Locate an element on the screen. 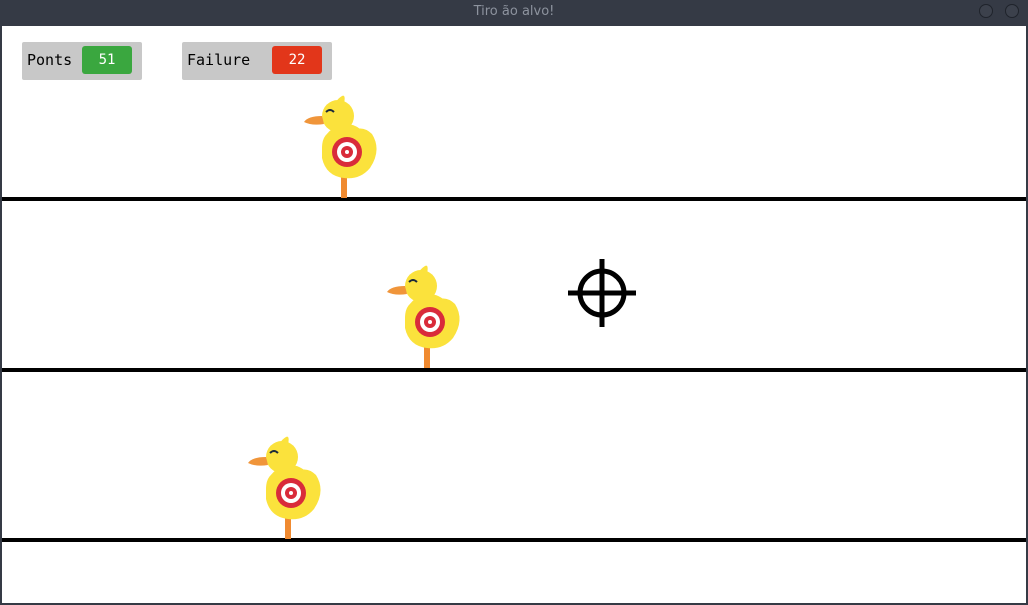 This screenshot has width=1028, height=605. window-title: Tiro ão alvo! is located at coordinates (514, 11).